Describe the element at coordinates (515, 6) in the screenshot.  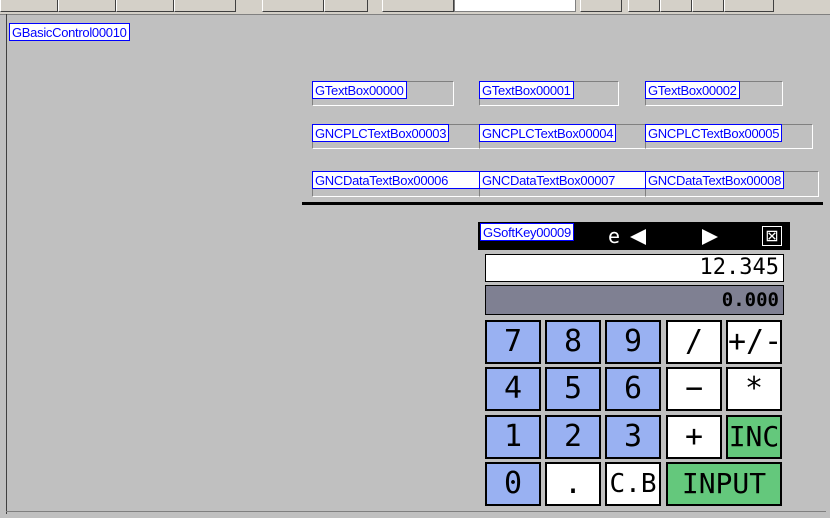
I see `toolbar-field` at that location.